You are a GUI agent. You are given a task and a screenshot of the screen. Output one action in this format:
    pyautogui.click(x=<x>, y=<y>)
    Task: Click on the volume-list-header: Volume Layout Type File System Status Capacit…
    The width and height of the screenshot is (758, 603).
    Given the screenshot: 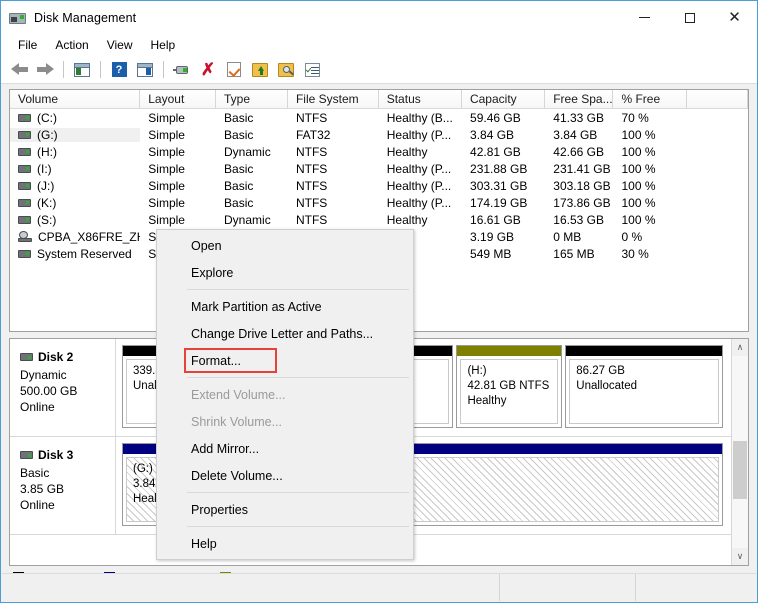 What is the action you would take?
    pyautogui.click(x=379, y=99)
    